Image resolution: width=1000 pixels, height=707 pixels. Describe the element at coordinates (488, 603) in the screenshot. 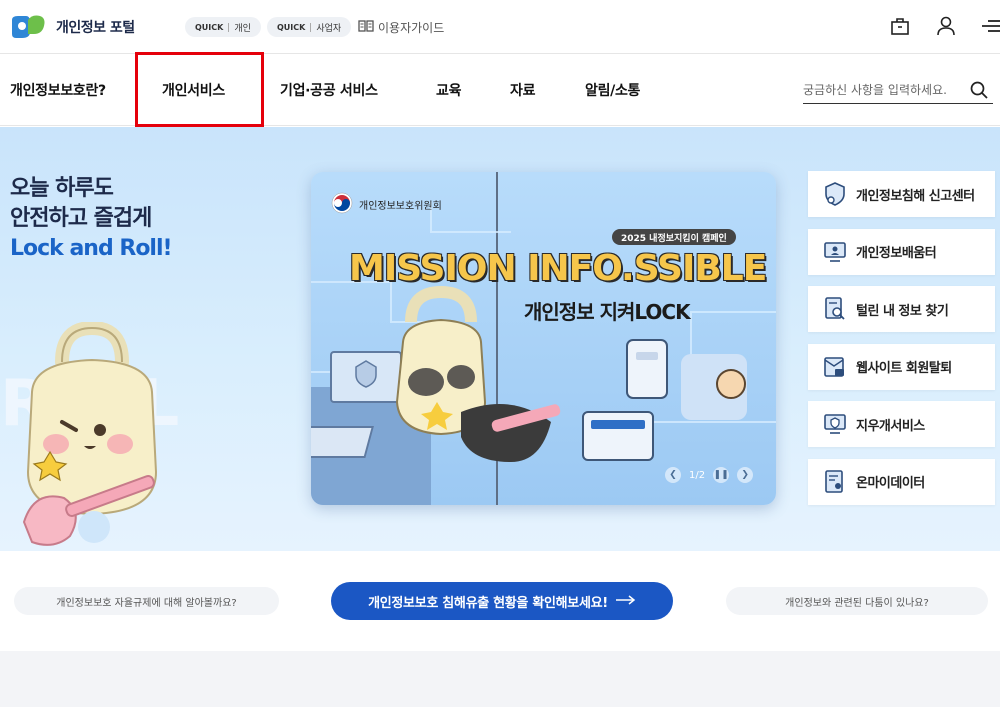

I see `cta-label: 개인정보보호 침해유출 현황을 확인해보세요!` at that location.